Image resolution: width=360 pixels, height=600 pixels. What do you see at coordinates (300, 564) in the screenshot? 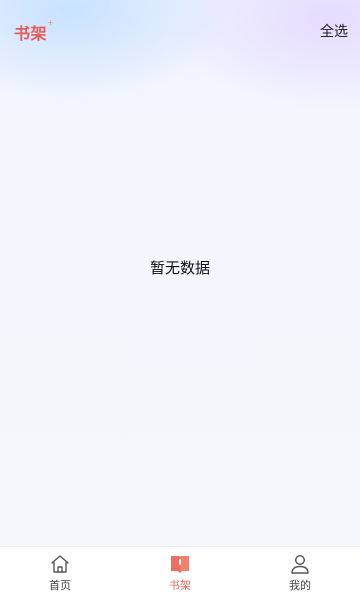
I see `user-icon` at bounding box center [300, 564].